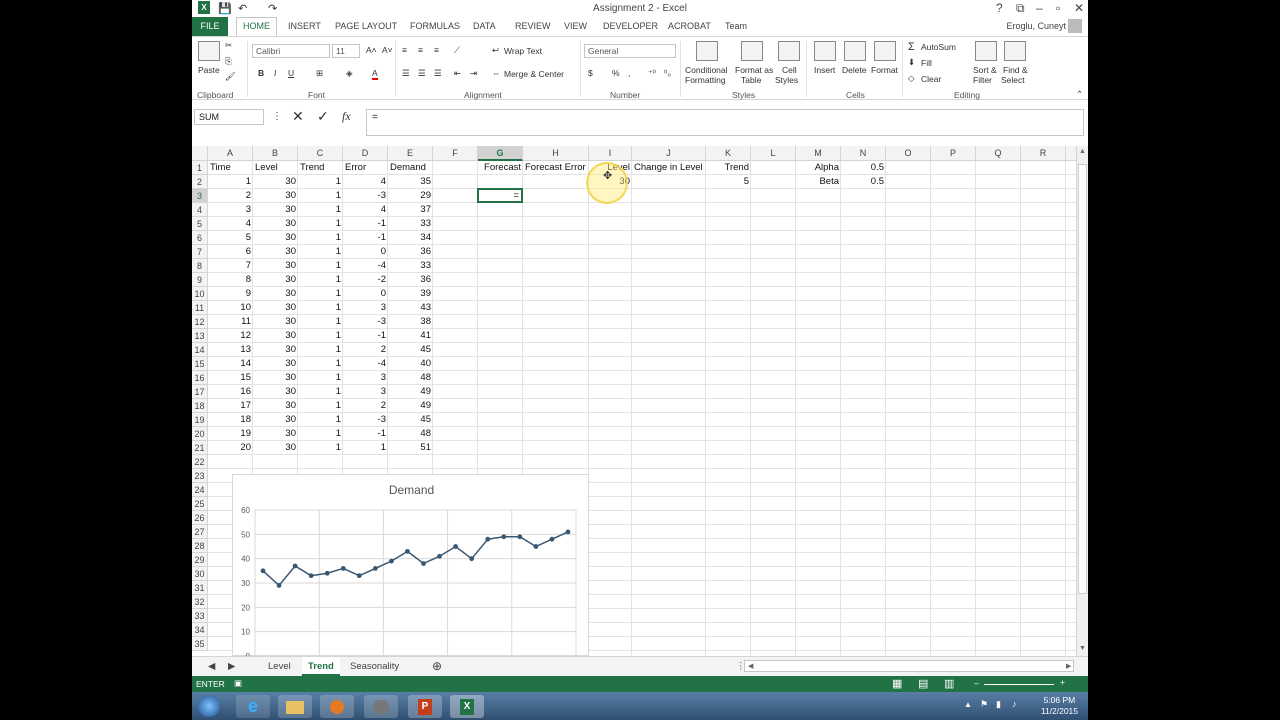  I want to click on column-header: E, so click(410, 153).